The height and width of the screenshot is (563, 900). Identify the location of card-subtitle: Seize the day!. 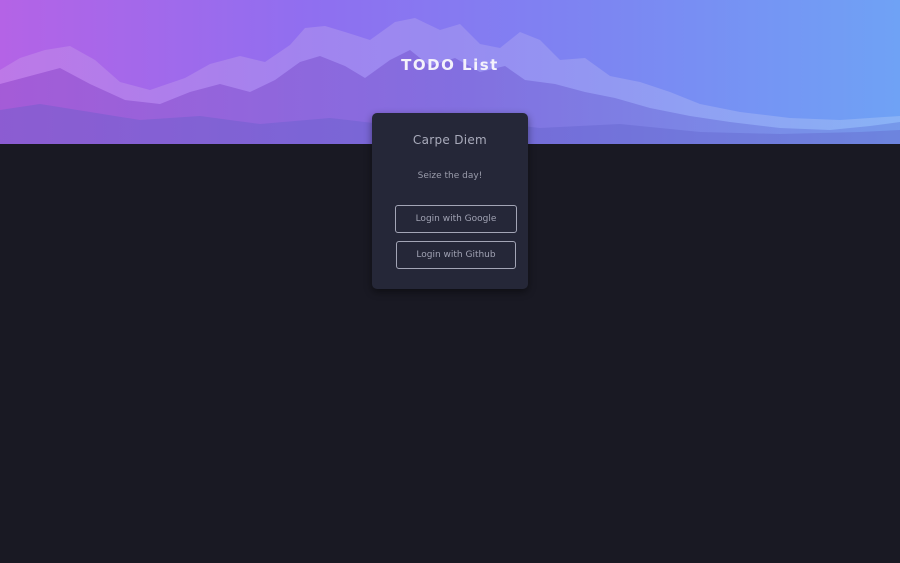
(450, 176).